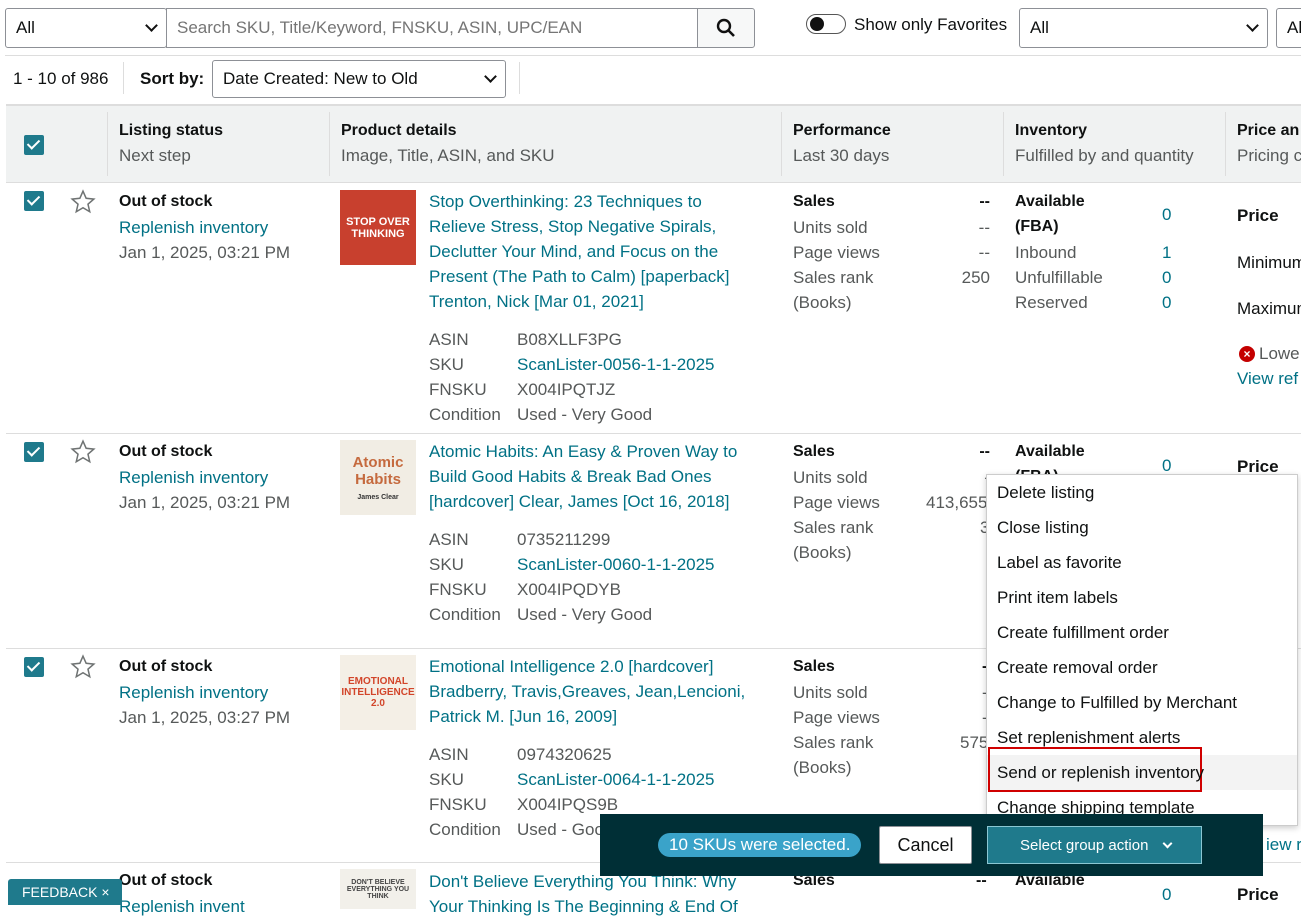 The height and width of the screenshot is (919, 1301). I want to click on search-button, so click(726, 28).